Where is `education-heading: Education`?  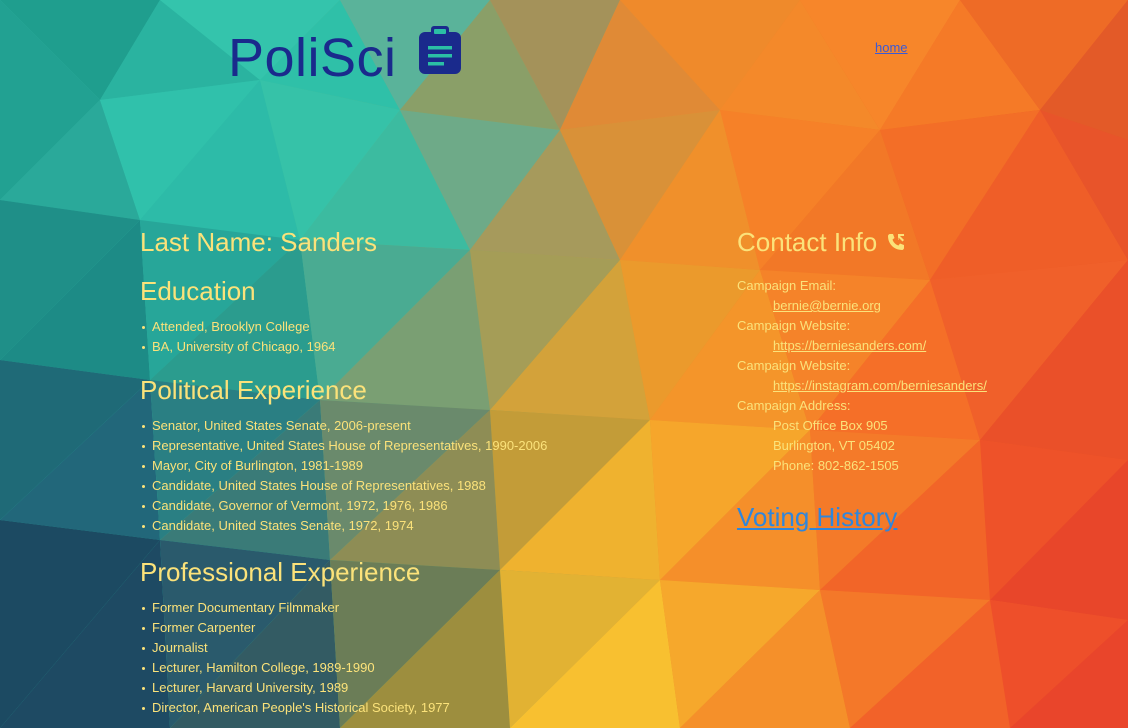
education-heading: Education is located at coordinates (198, 291).